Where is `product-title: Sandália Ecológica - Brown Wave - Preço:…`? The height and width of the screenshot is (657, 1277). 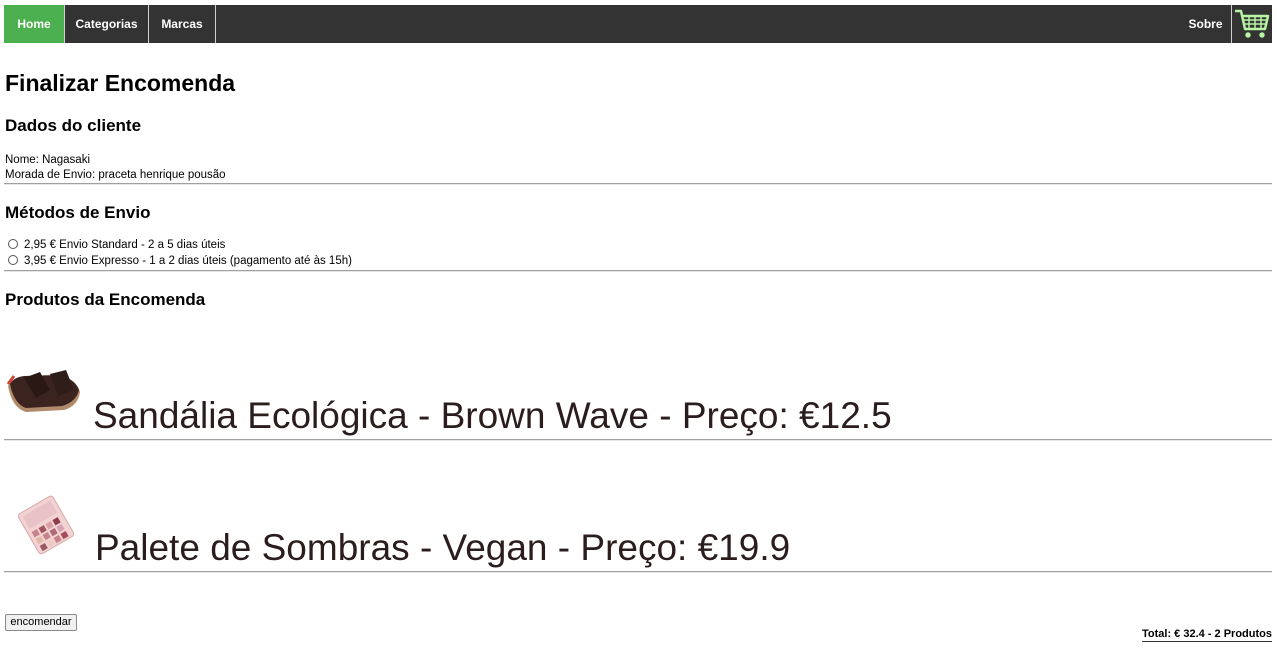
product-title: Sandália Ecológica - Brown Wave - Preço:… is located at coordinates (492, 415).